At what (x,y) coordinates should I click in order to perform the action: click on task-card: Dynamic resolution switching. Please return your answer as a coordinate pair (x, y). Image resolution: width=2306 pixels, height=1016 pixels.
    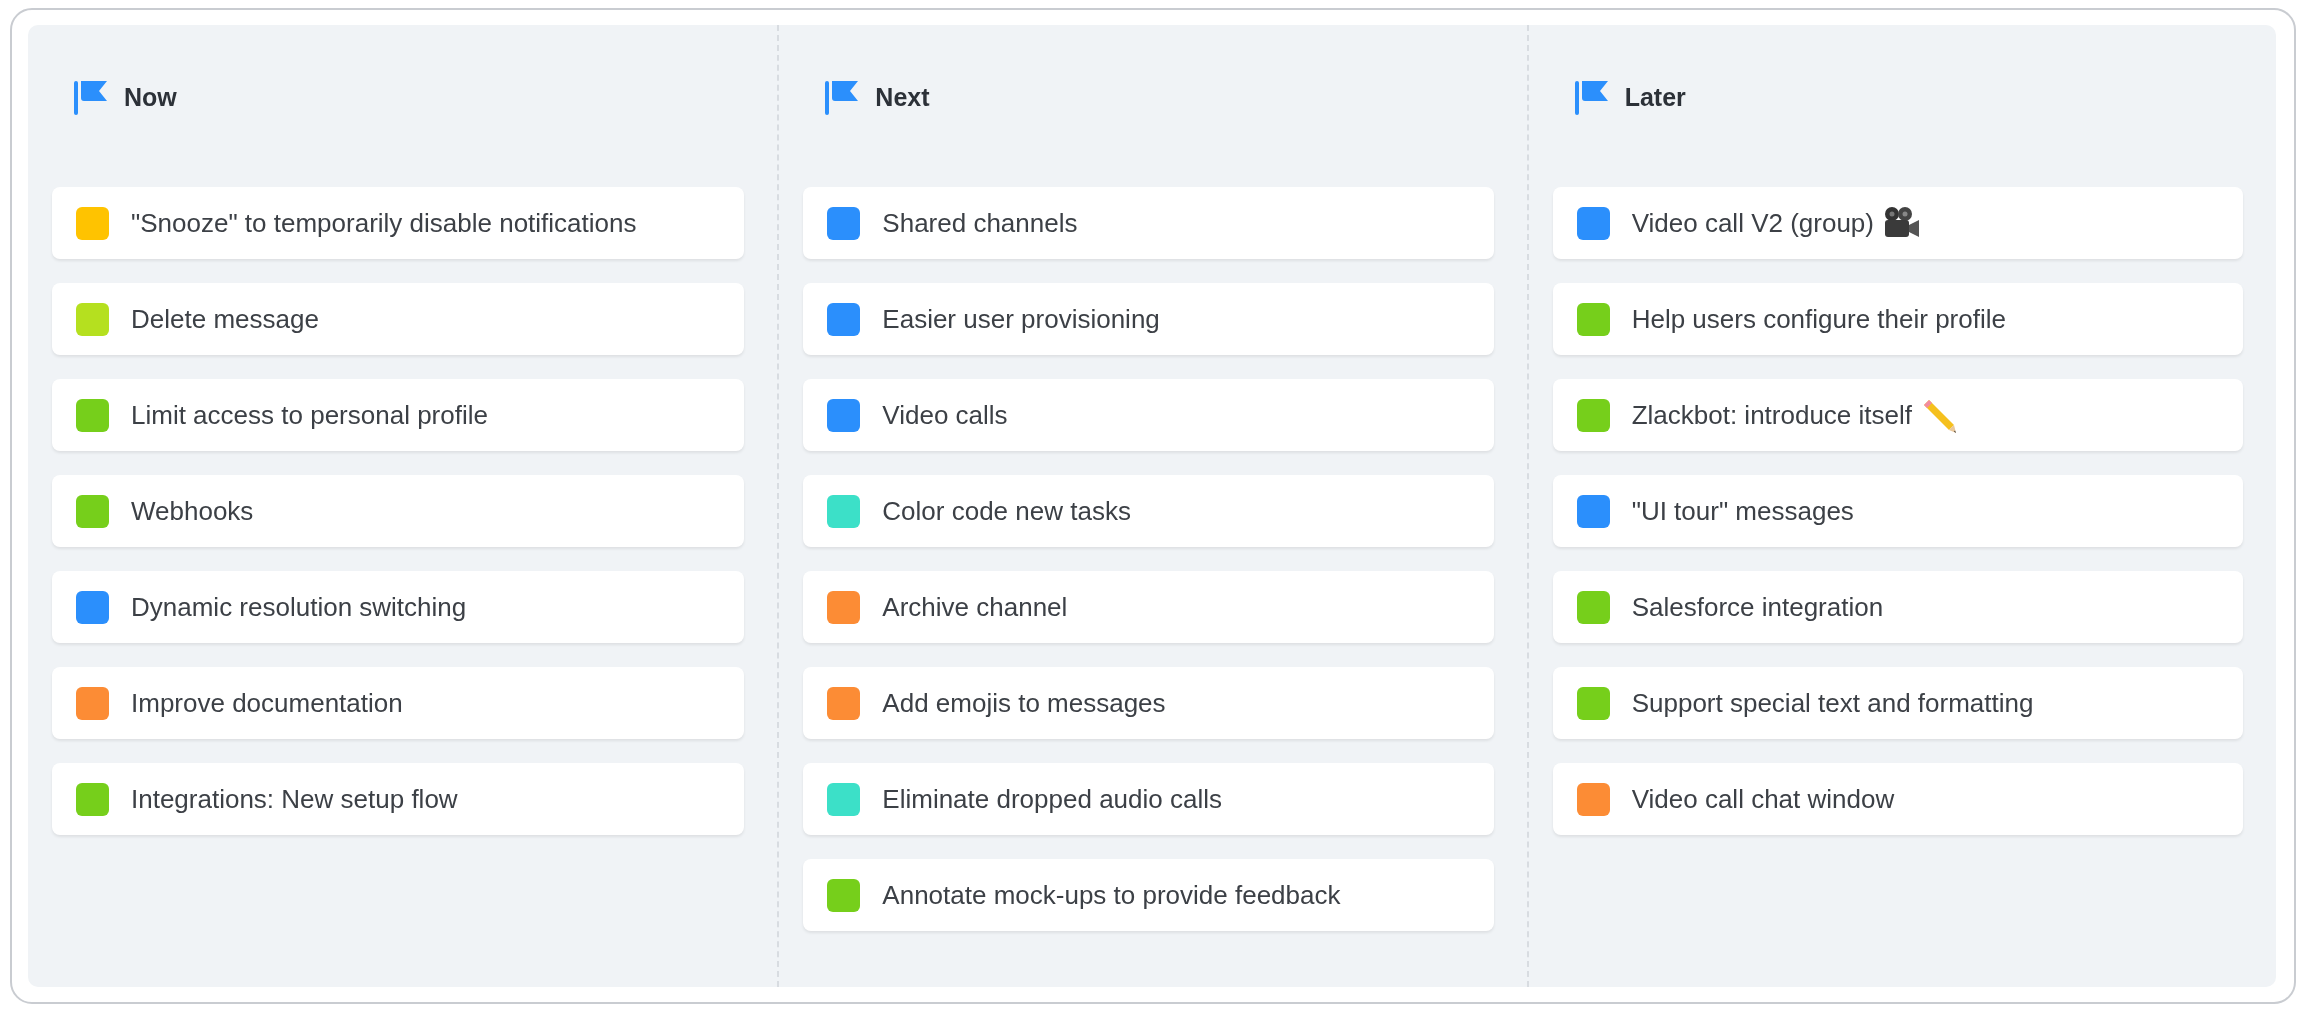
    Looking at the image, I should click on (398, 607).